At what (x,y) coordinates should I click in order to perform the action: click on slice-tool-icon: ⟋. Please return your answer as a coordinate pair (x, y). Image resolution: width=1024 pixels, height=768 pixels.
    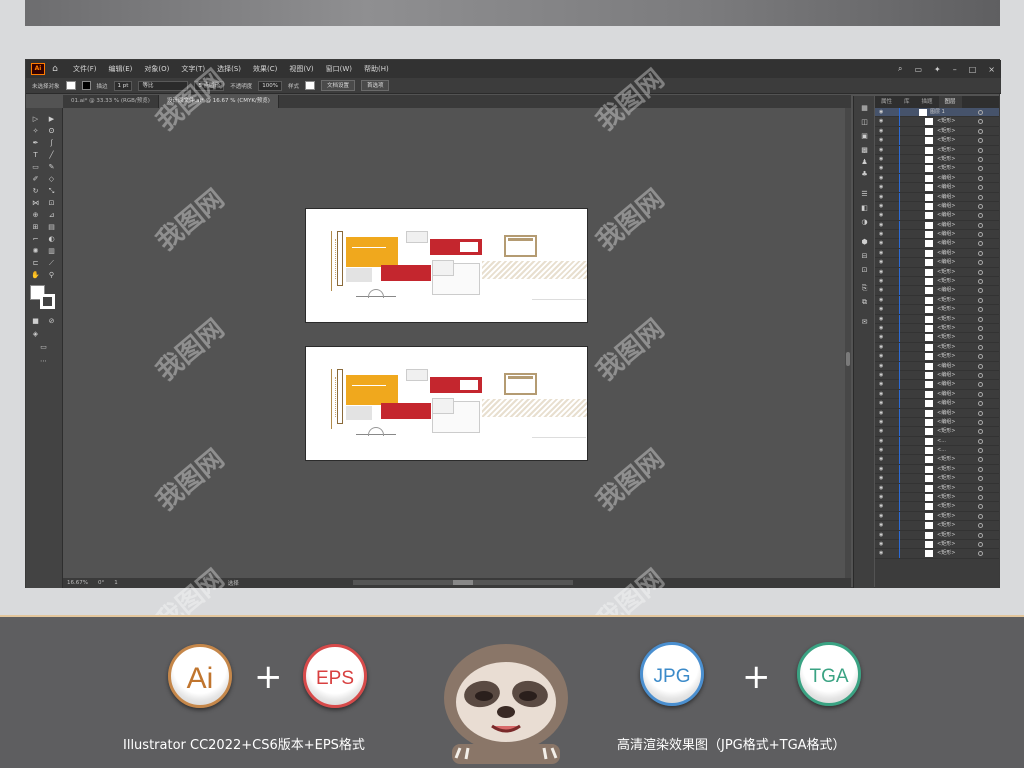
    Looking at the image, I should click on (51, 263).